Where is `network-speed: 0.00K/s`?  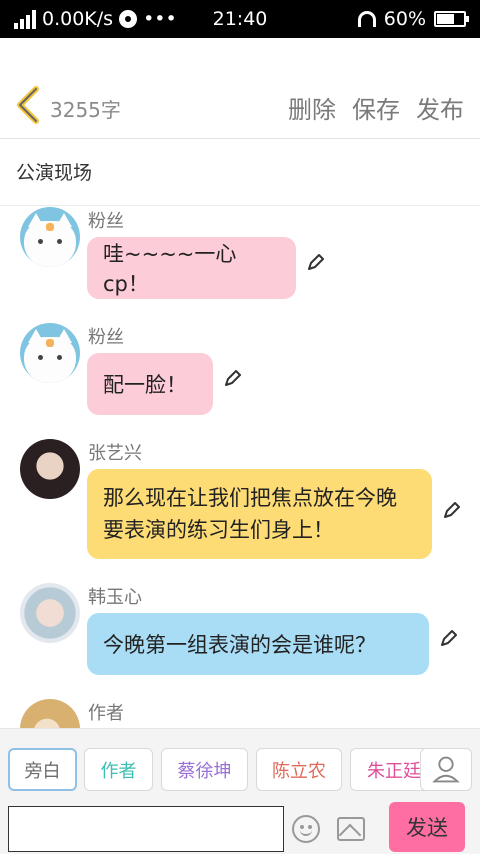
network-speed: 0.00K/s is located at coordinates (78, 19).